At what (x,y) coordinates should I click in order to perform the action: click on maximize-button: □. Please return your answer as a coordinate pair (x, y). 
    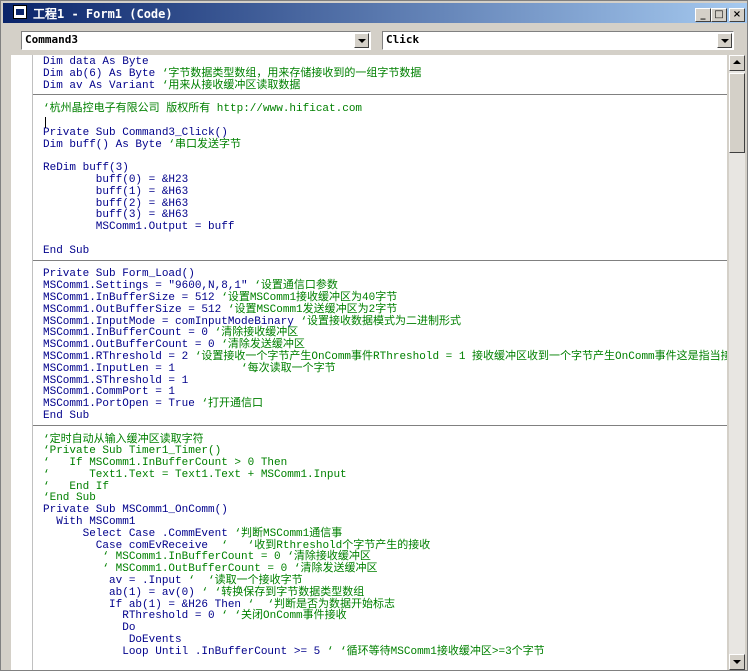
    Looking at the image, I should click on (719, 15).